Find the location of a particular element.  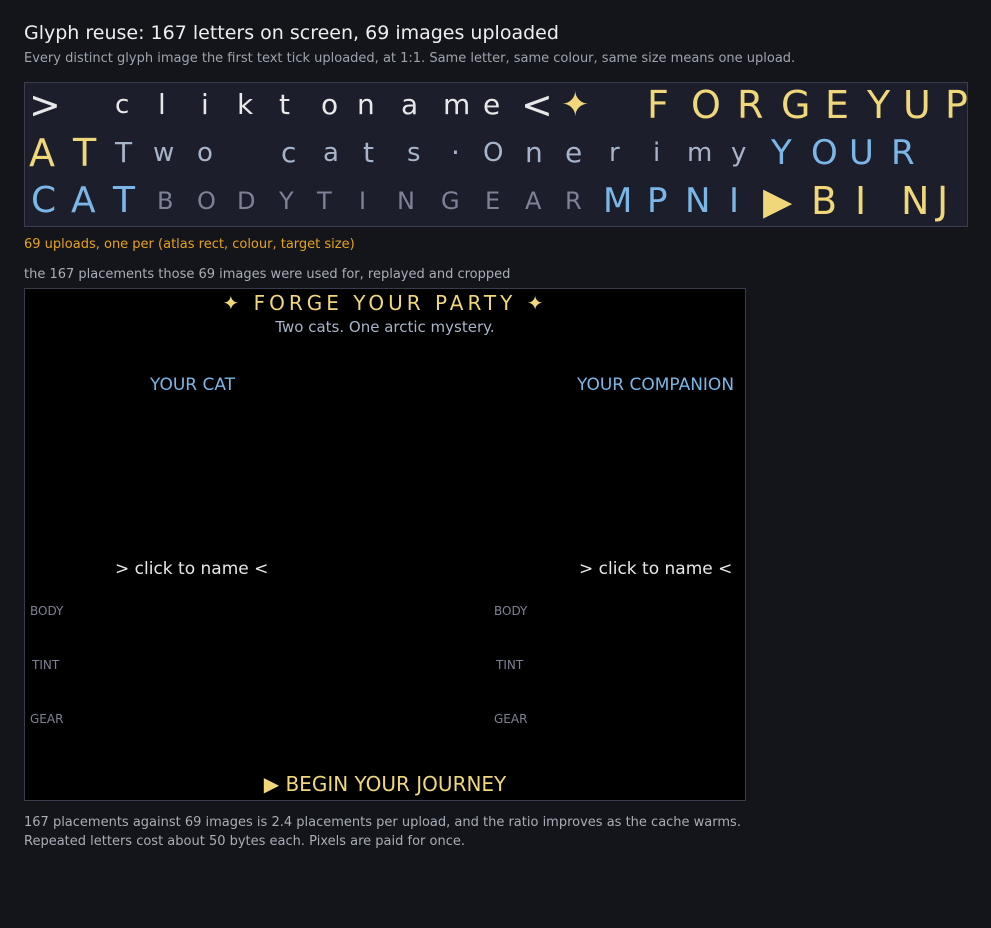

atlas-glyph: w is located at coordinates (164, 153).